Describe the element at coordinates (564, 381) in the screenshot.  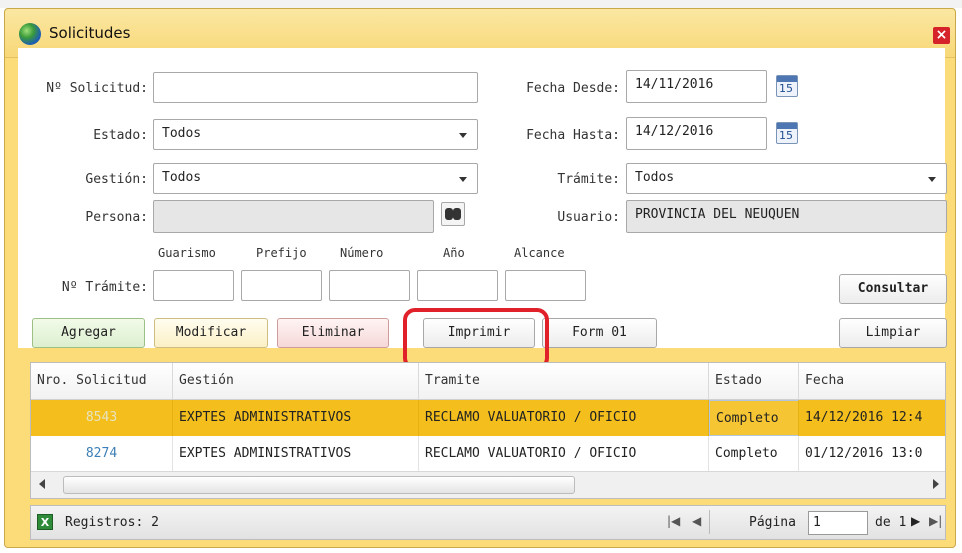
I see `column-header-tramite: Tramite` at that location.